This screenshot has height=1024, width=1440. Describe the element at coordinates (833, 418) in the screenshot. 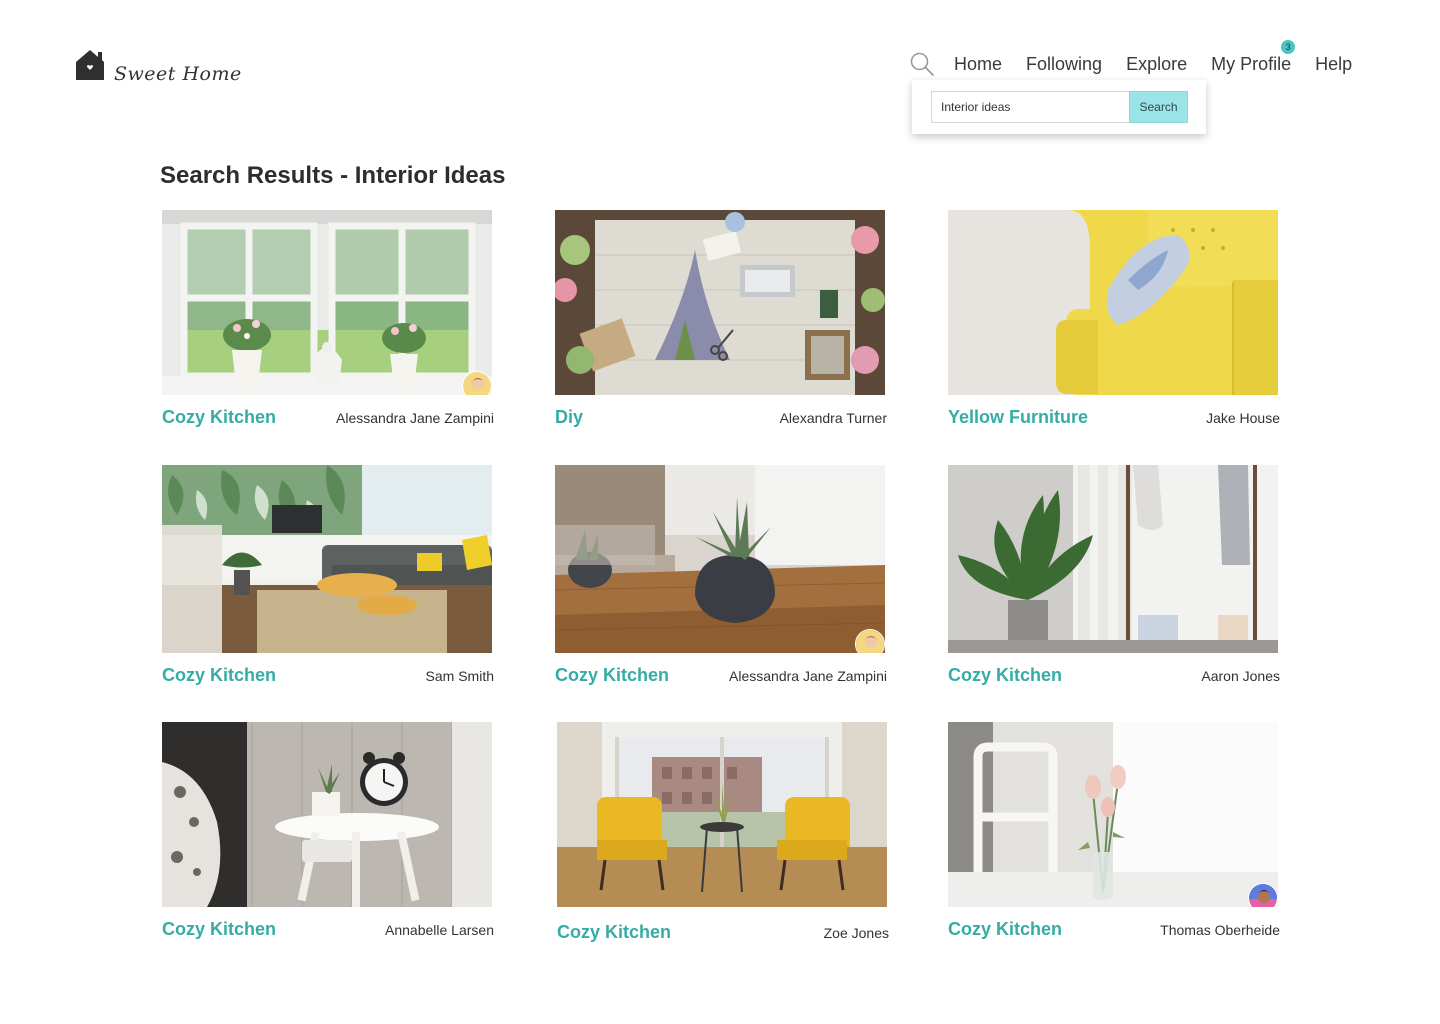

I see `card-author: Alexandra Turner` at that location.